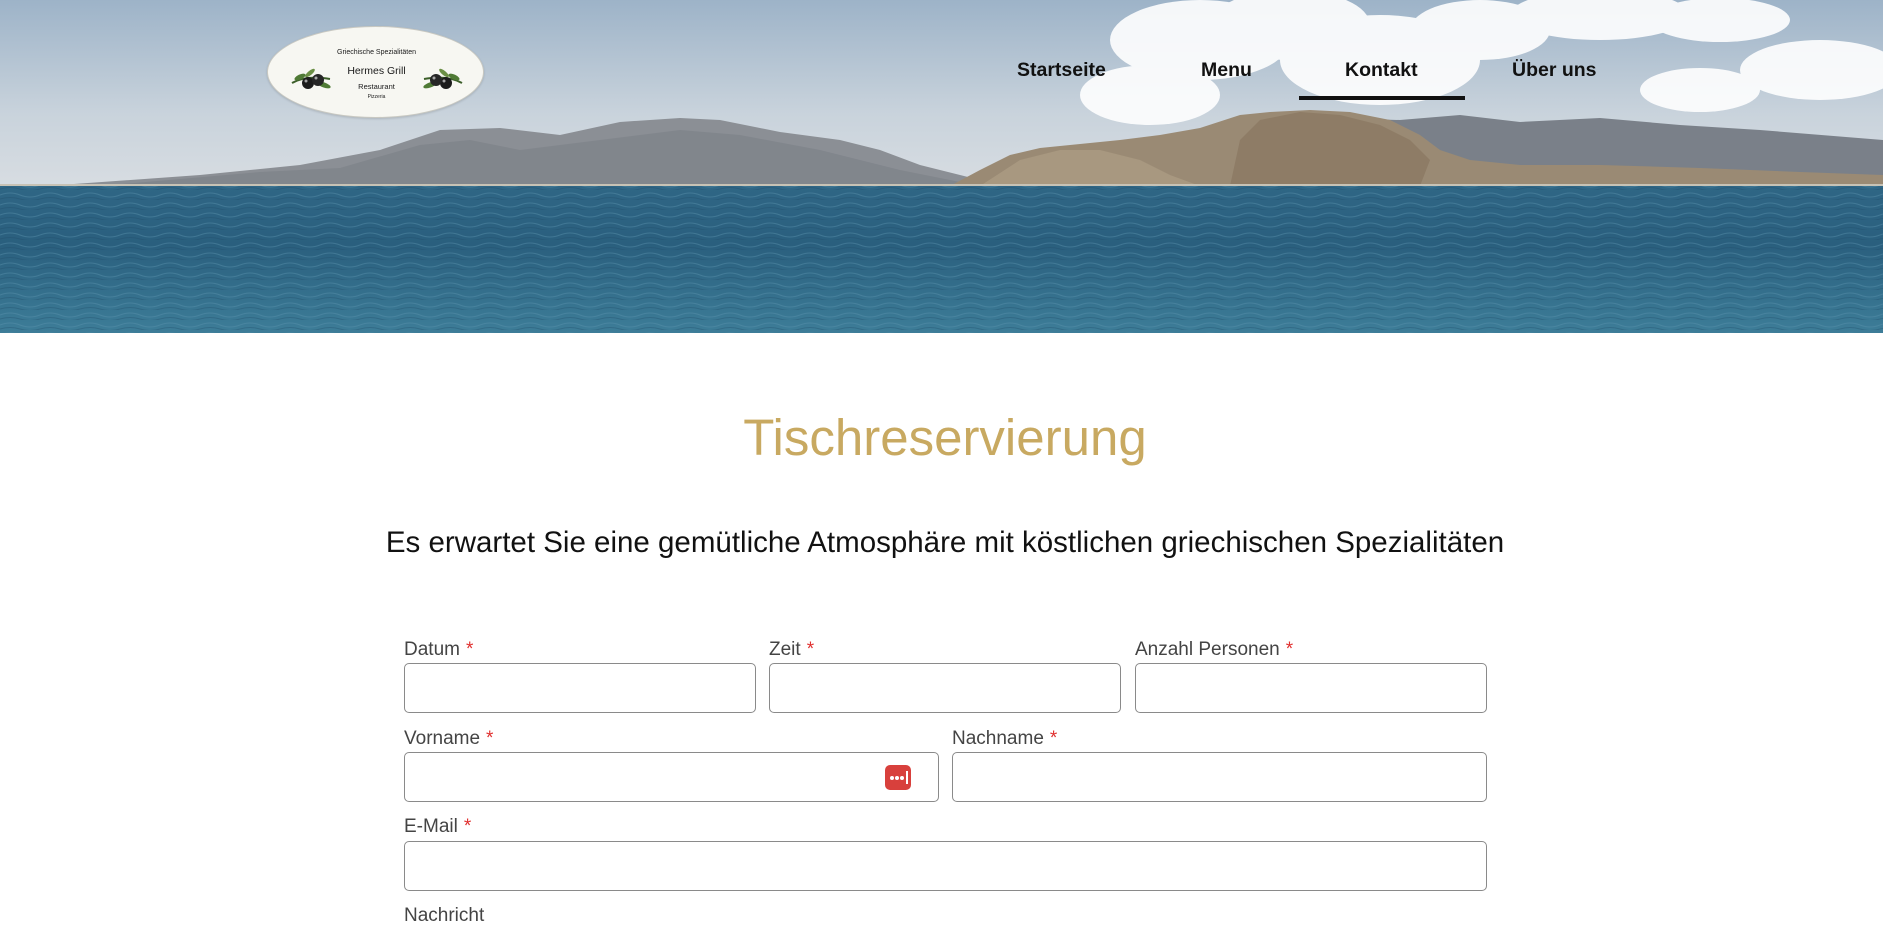 The height and width of the screenshot is (927, 1883). I want to click on time-input, so click(945, 688).